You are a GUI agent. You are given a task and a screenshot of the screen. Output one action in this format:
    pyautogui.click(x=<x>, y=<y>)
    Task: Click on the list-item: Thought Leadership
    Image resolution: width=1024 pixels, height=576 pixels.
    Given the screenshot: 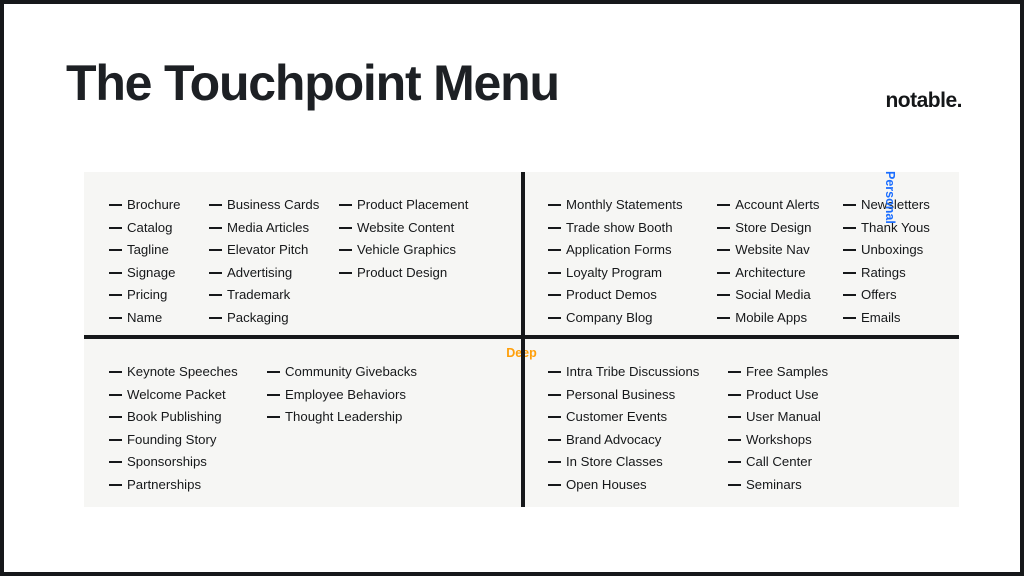 What is the action you would take?
    pyautogui.click(x=352, y=417)
    